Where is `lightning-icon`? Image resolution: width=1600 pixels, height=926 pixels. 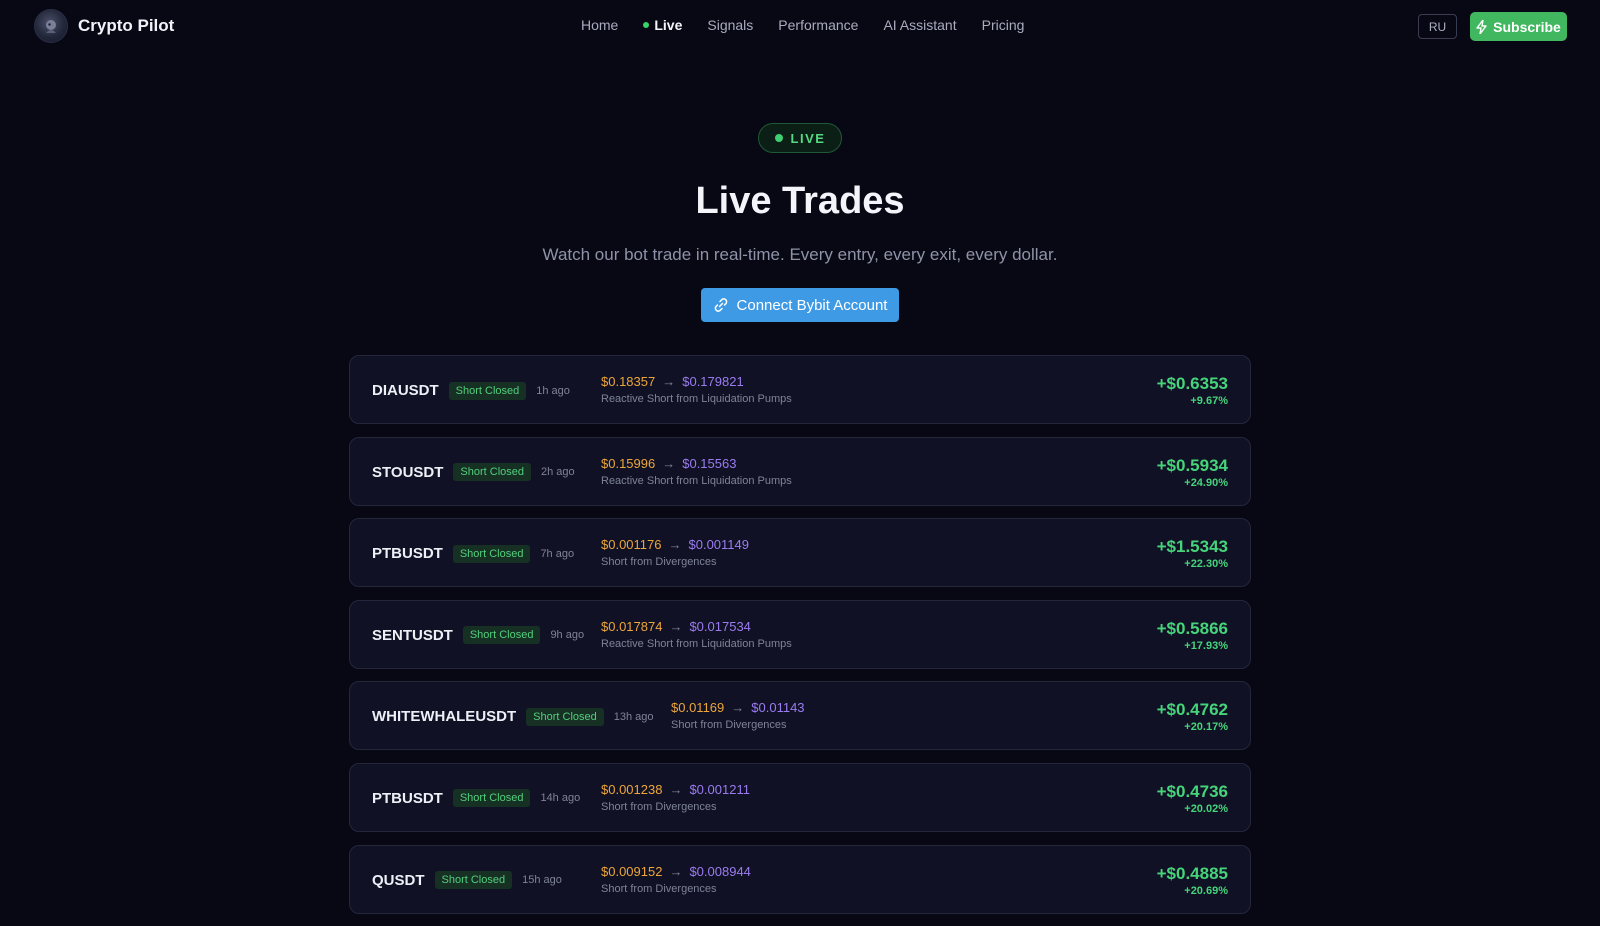 lightning-icon is located at coordinates (1481, 26).